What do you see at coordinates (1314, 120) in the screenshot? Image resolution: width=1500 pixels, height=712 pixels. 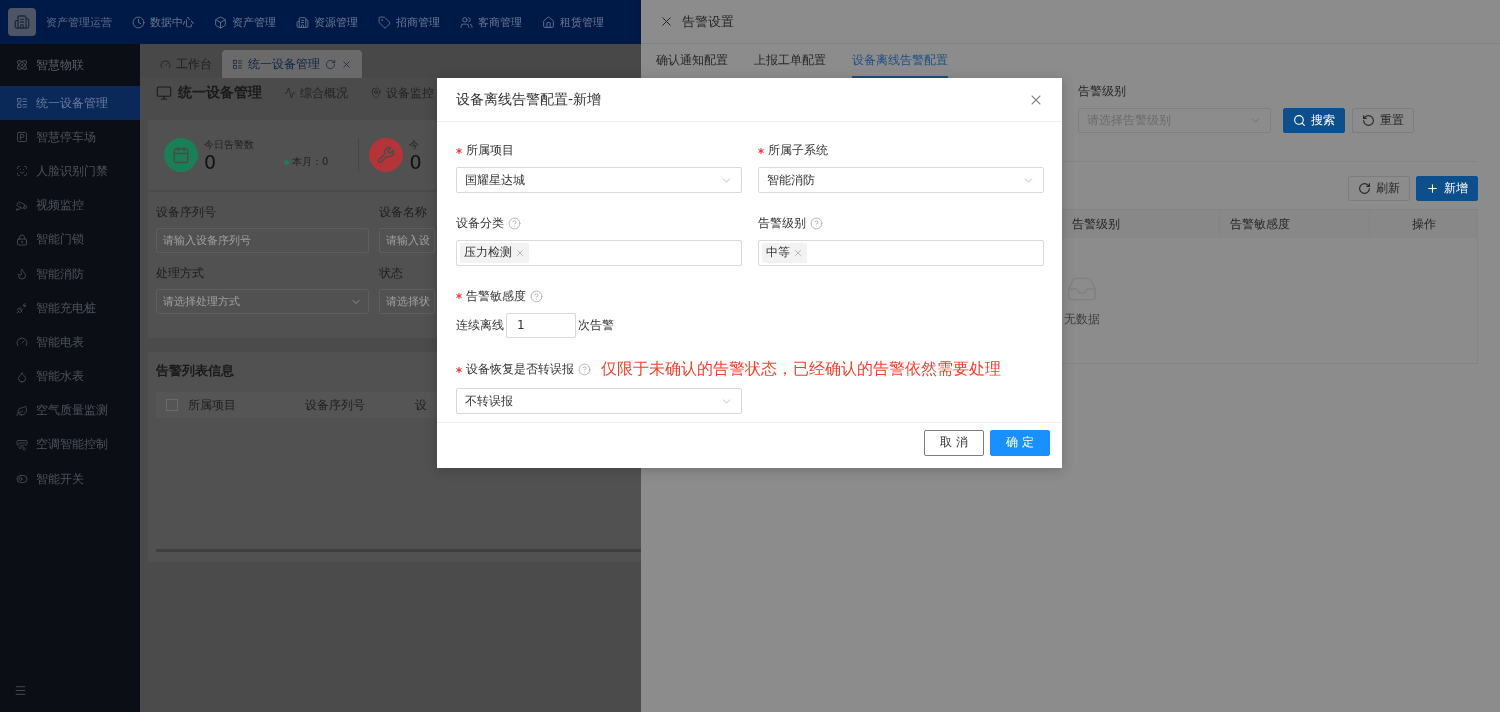 I see `filter-button: 搜索` at bounding box center [1314, 120].